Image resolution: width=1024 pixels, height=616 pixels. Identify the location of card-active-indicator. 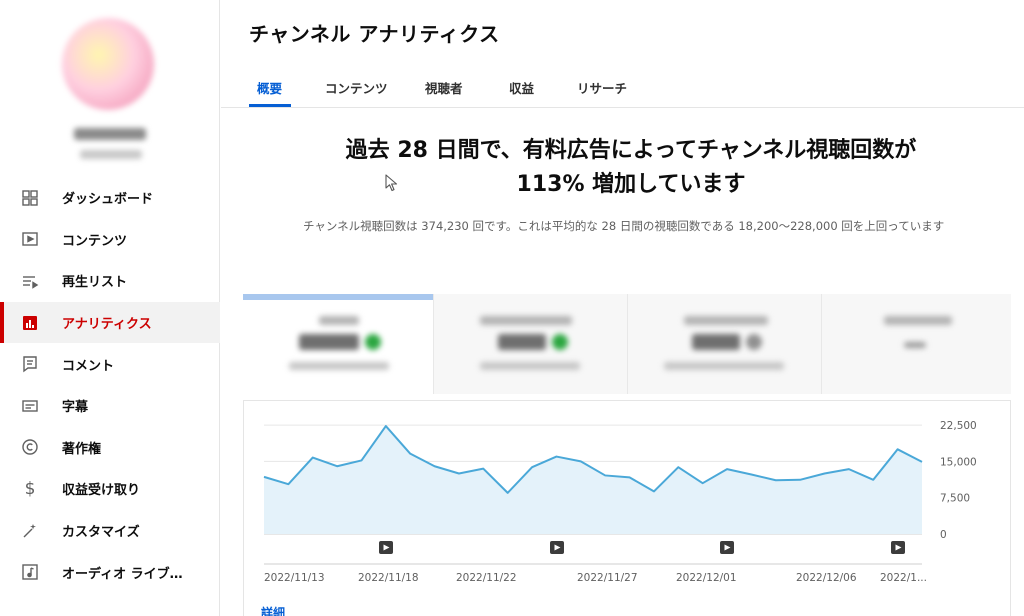
(338, 297).